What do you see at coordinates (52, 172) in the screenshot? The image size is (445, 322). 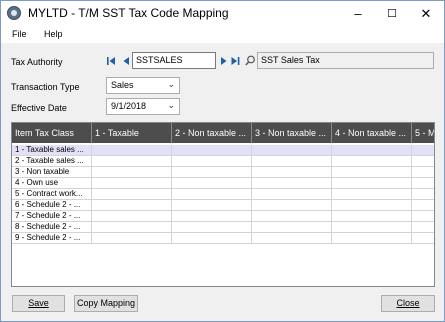 I see `item-tax-class-cell: 3 - Non taxable` at bounding box center [52, 172].